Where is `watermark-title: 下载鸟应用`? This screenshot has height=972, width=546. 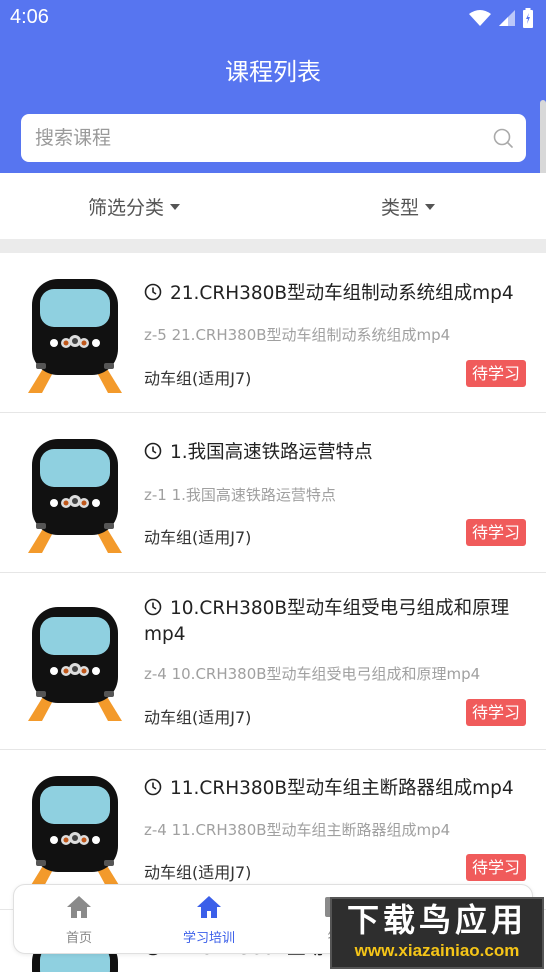
watermark-title: 下载鸟应用 is located at coordinates (436, 920).